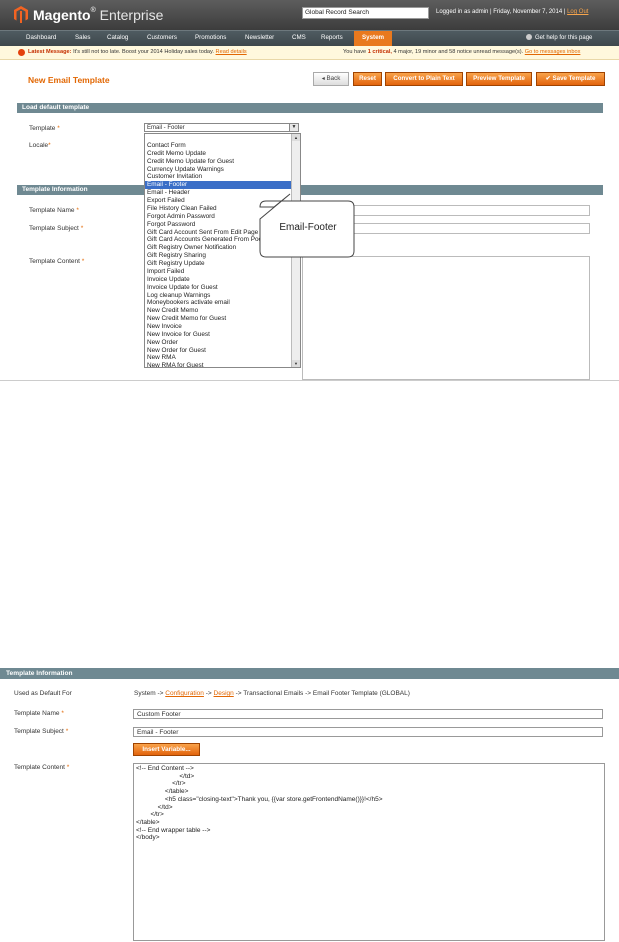  Describe the element at coordinates (577, 12) in the screenshot. I see `logout-link: Log Out` at that location.